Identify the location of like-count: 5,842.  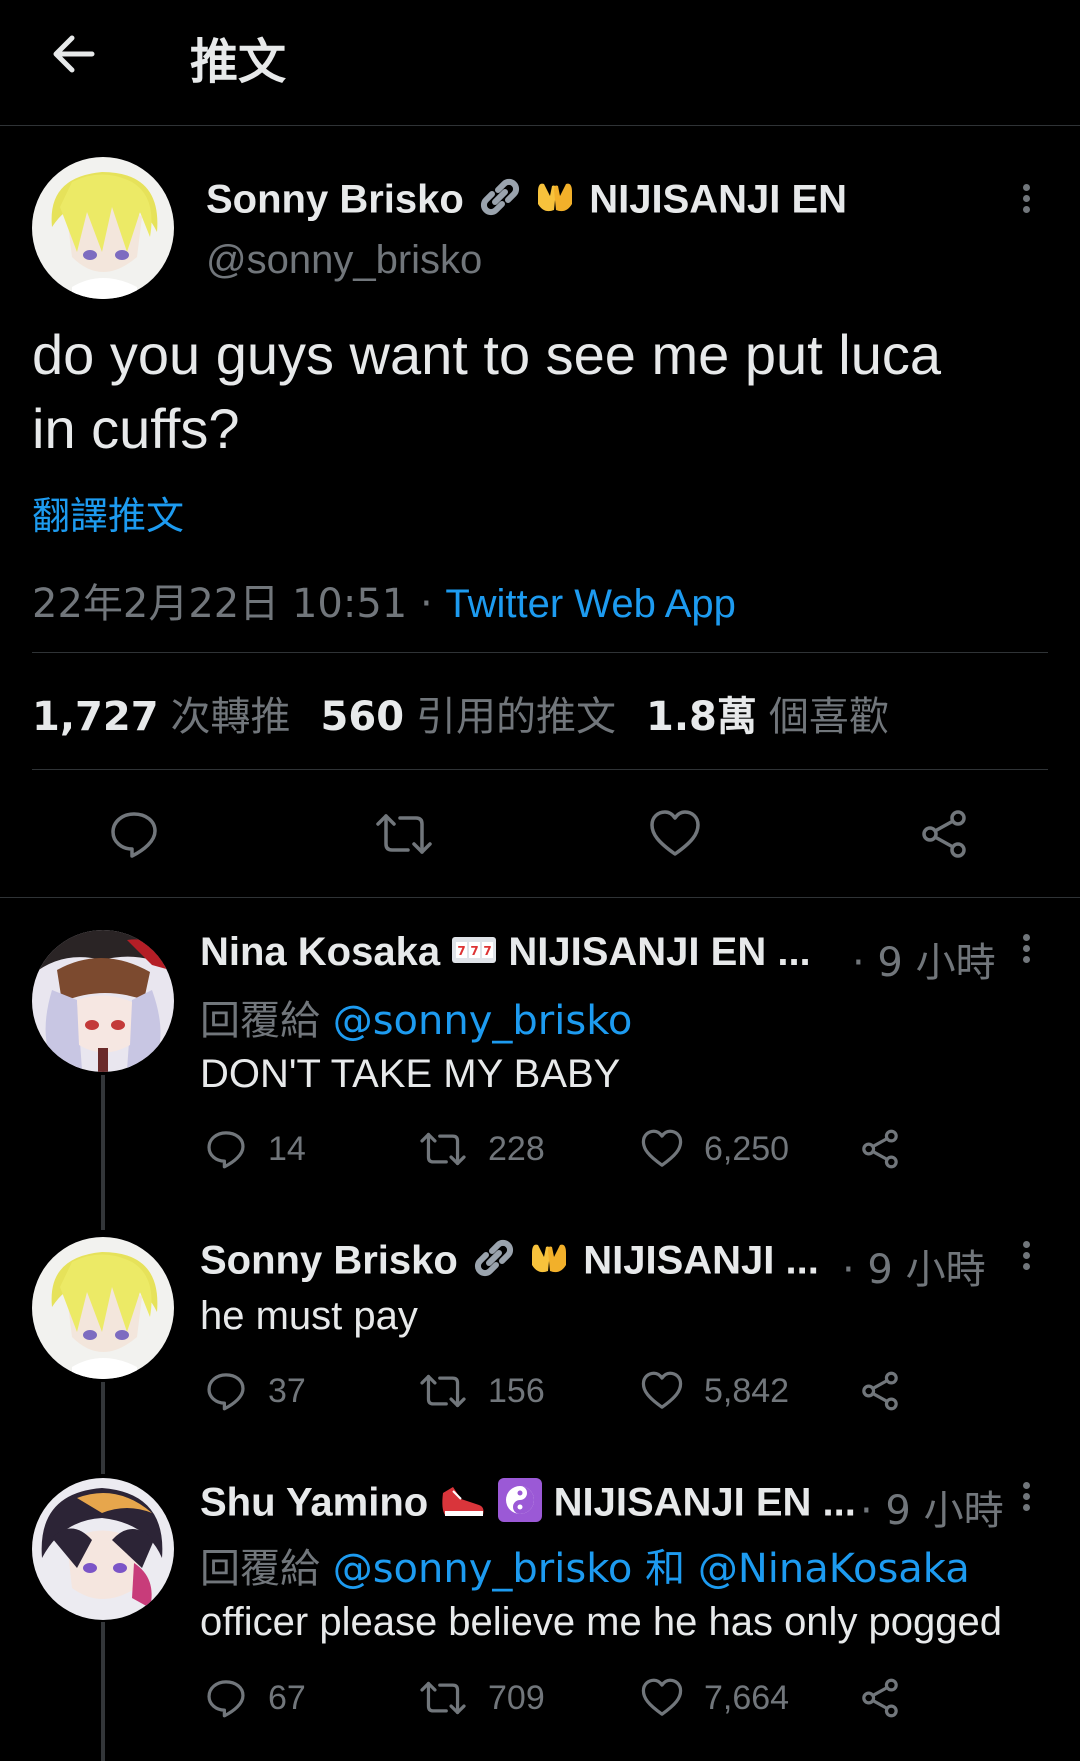
(747, 1390).